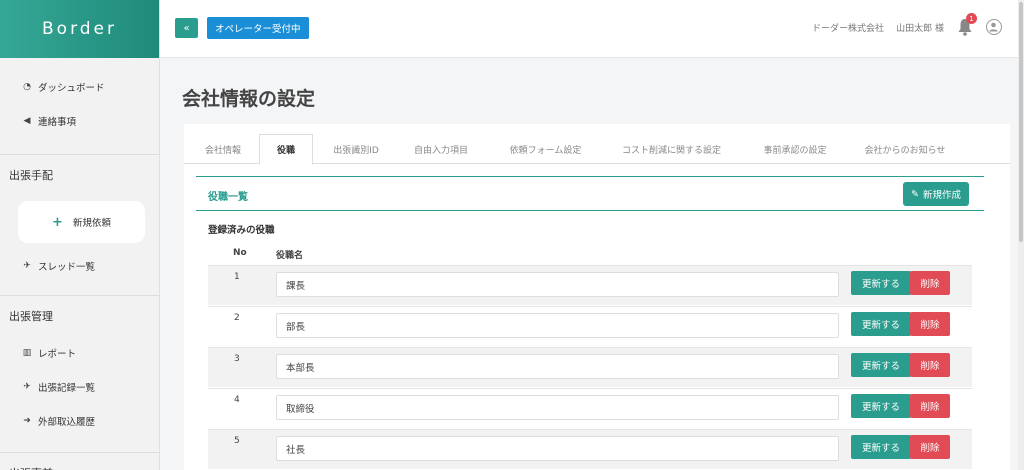  What do you see at coordinates (27, 353) in the screenshot?
I see `chart-icon: ▥` at bounding box center [27, 353].